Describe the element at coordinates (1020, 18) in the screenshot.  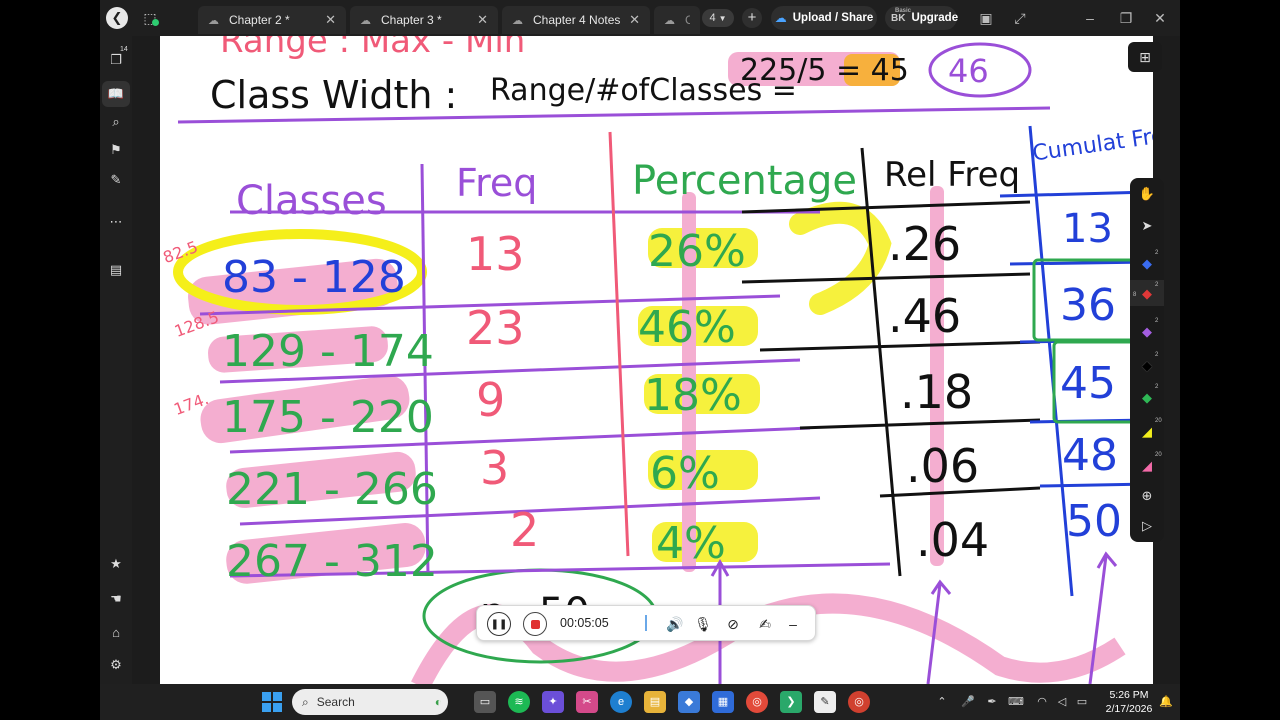
I see `expand-icon: ⤢` at that location.